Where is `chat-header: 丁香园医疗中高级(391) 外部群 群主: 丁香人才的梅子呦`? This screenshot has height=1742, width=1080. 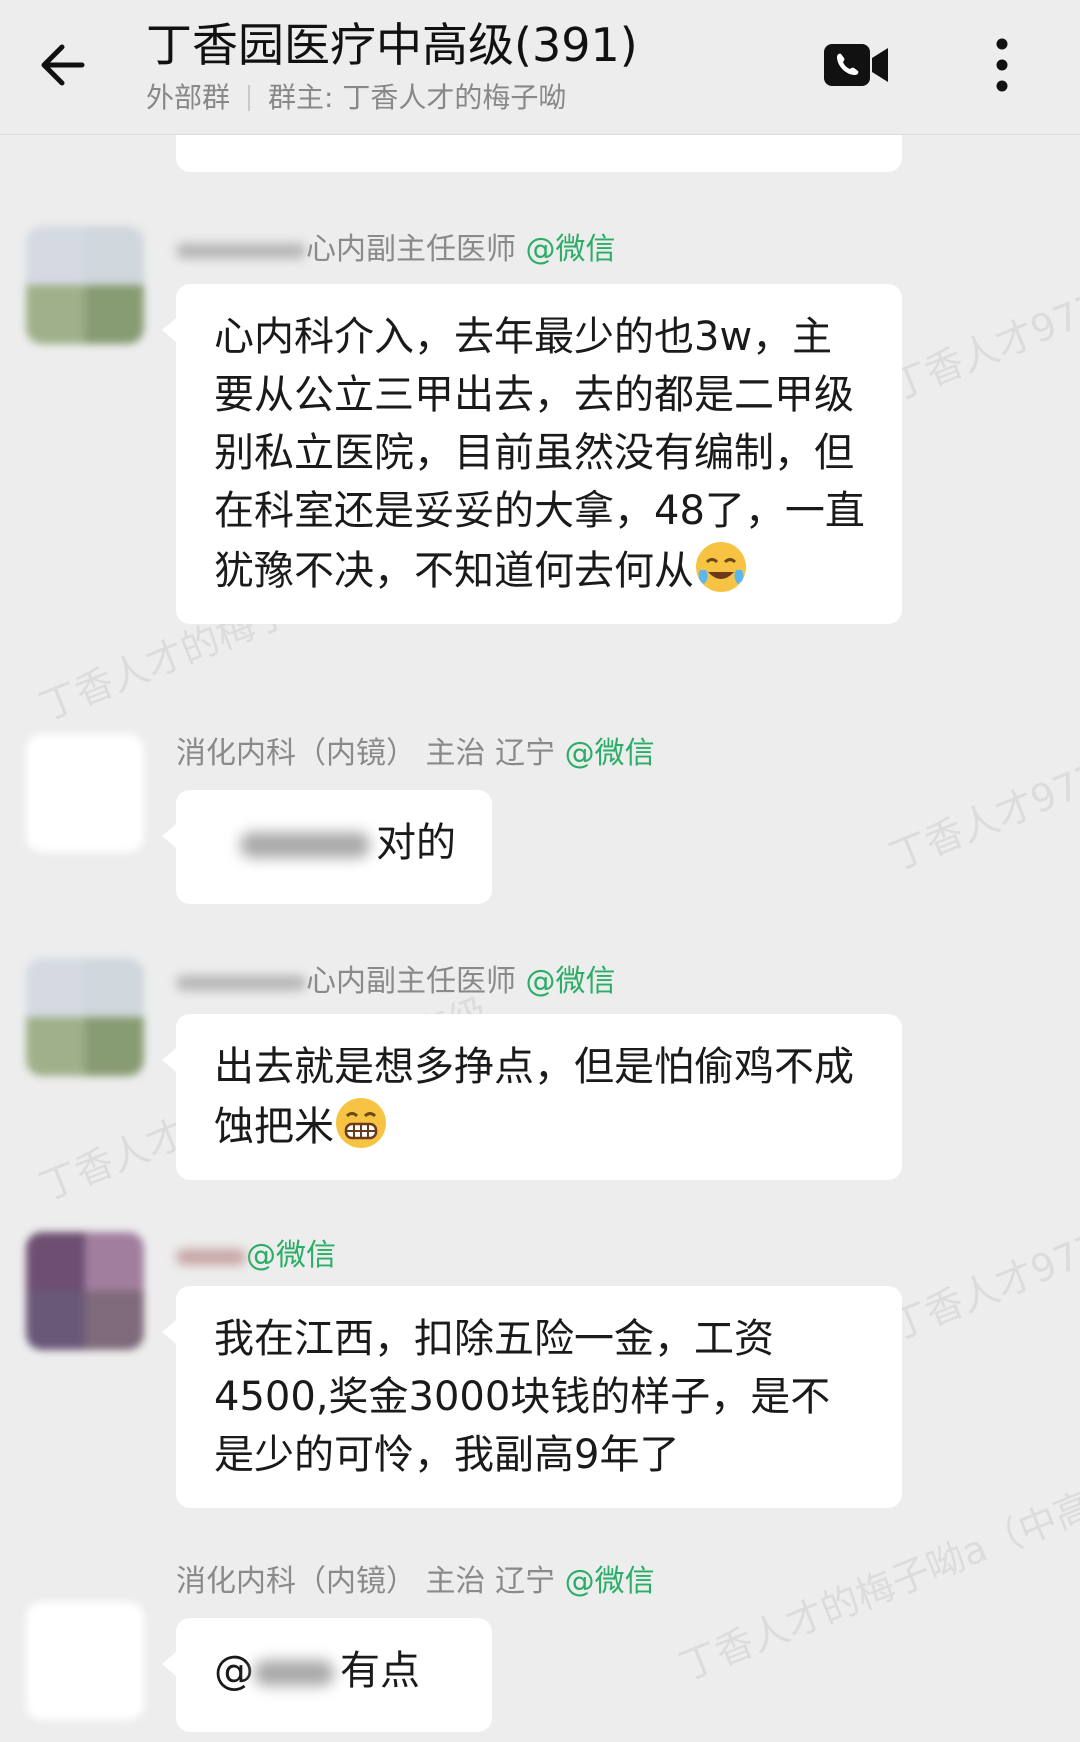
chat-header: 丁香园医疗中高级(391) 外部群 群主: 丁香人才的梅子呦 is located at coordinates (540, 67).